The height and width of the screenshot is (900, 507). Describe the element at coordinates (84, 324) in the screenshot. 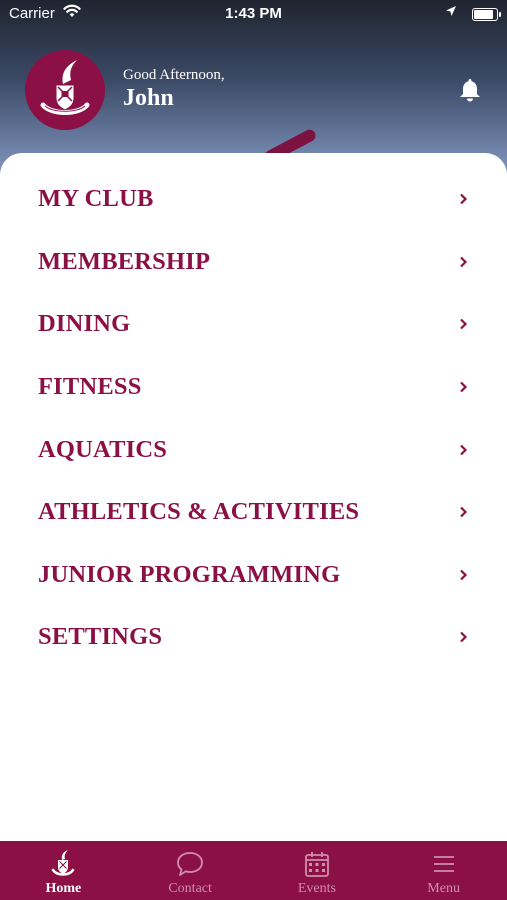

I see `menu-item-label: DINING` at that location.